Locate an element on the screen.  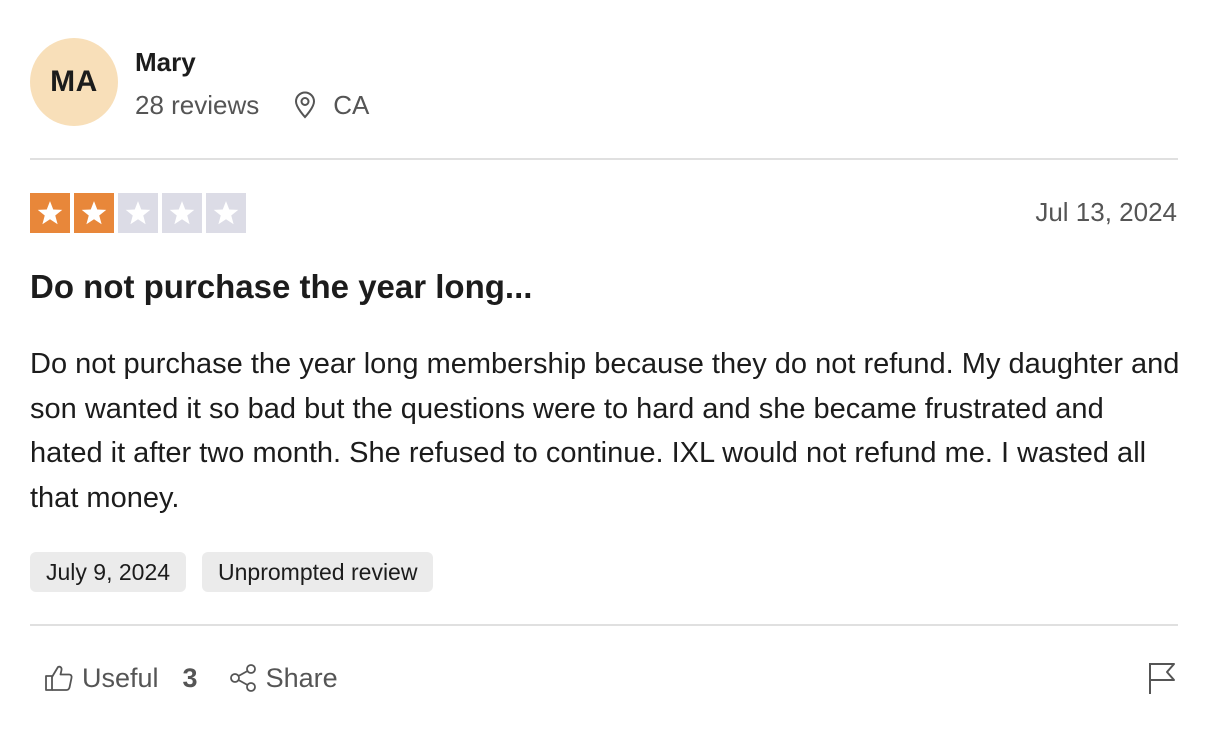
avatar: MA is located at coordinates (74, 82).